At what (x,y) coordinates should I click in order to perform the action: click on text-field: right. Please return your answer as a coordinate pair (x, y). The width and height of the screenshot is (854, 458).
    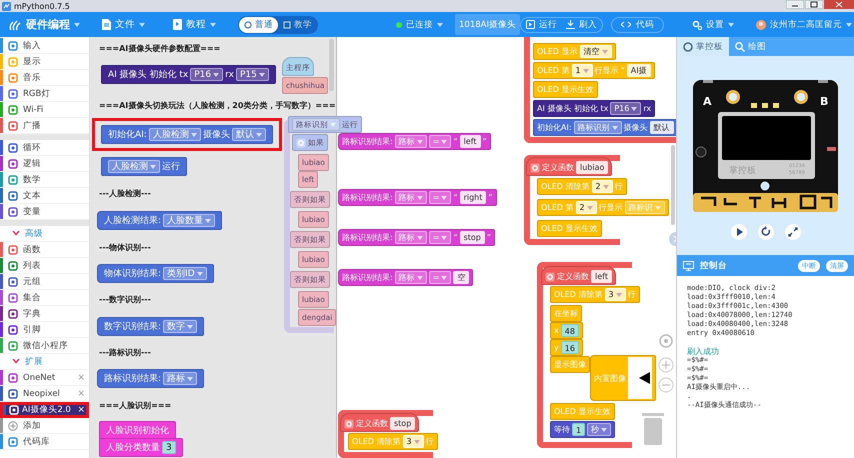
    Looking at the image, I should click on (473, 197).